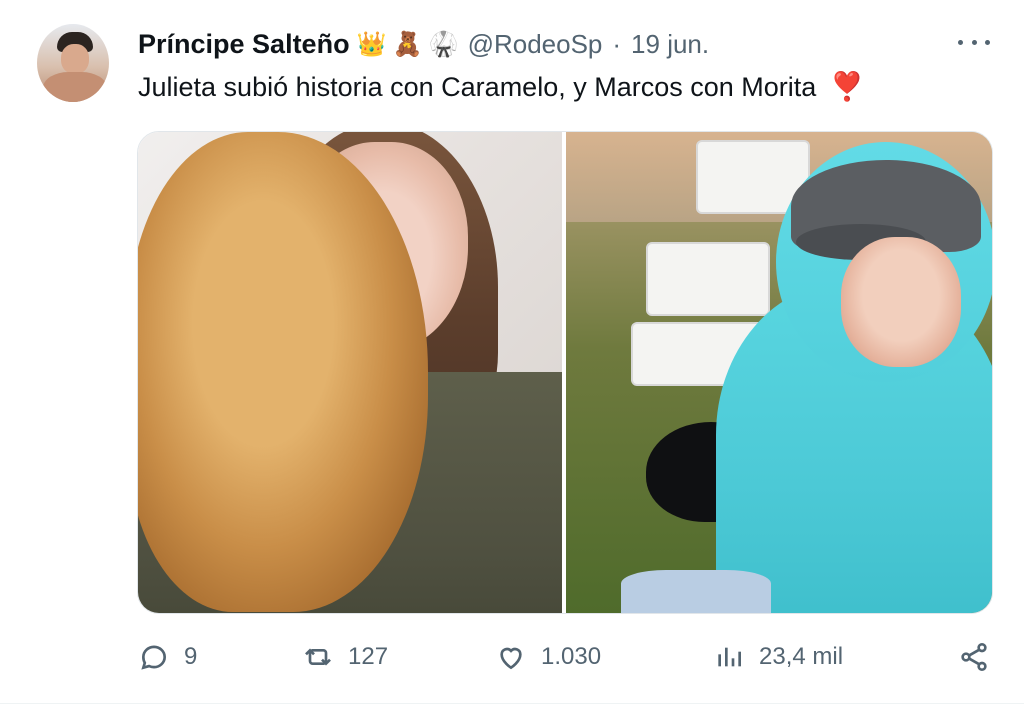 The image size is (1024, 711). I want to click on reply-count: 9, so click(191, 656).